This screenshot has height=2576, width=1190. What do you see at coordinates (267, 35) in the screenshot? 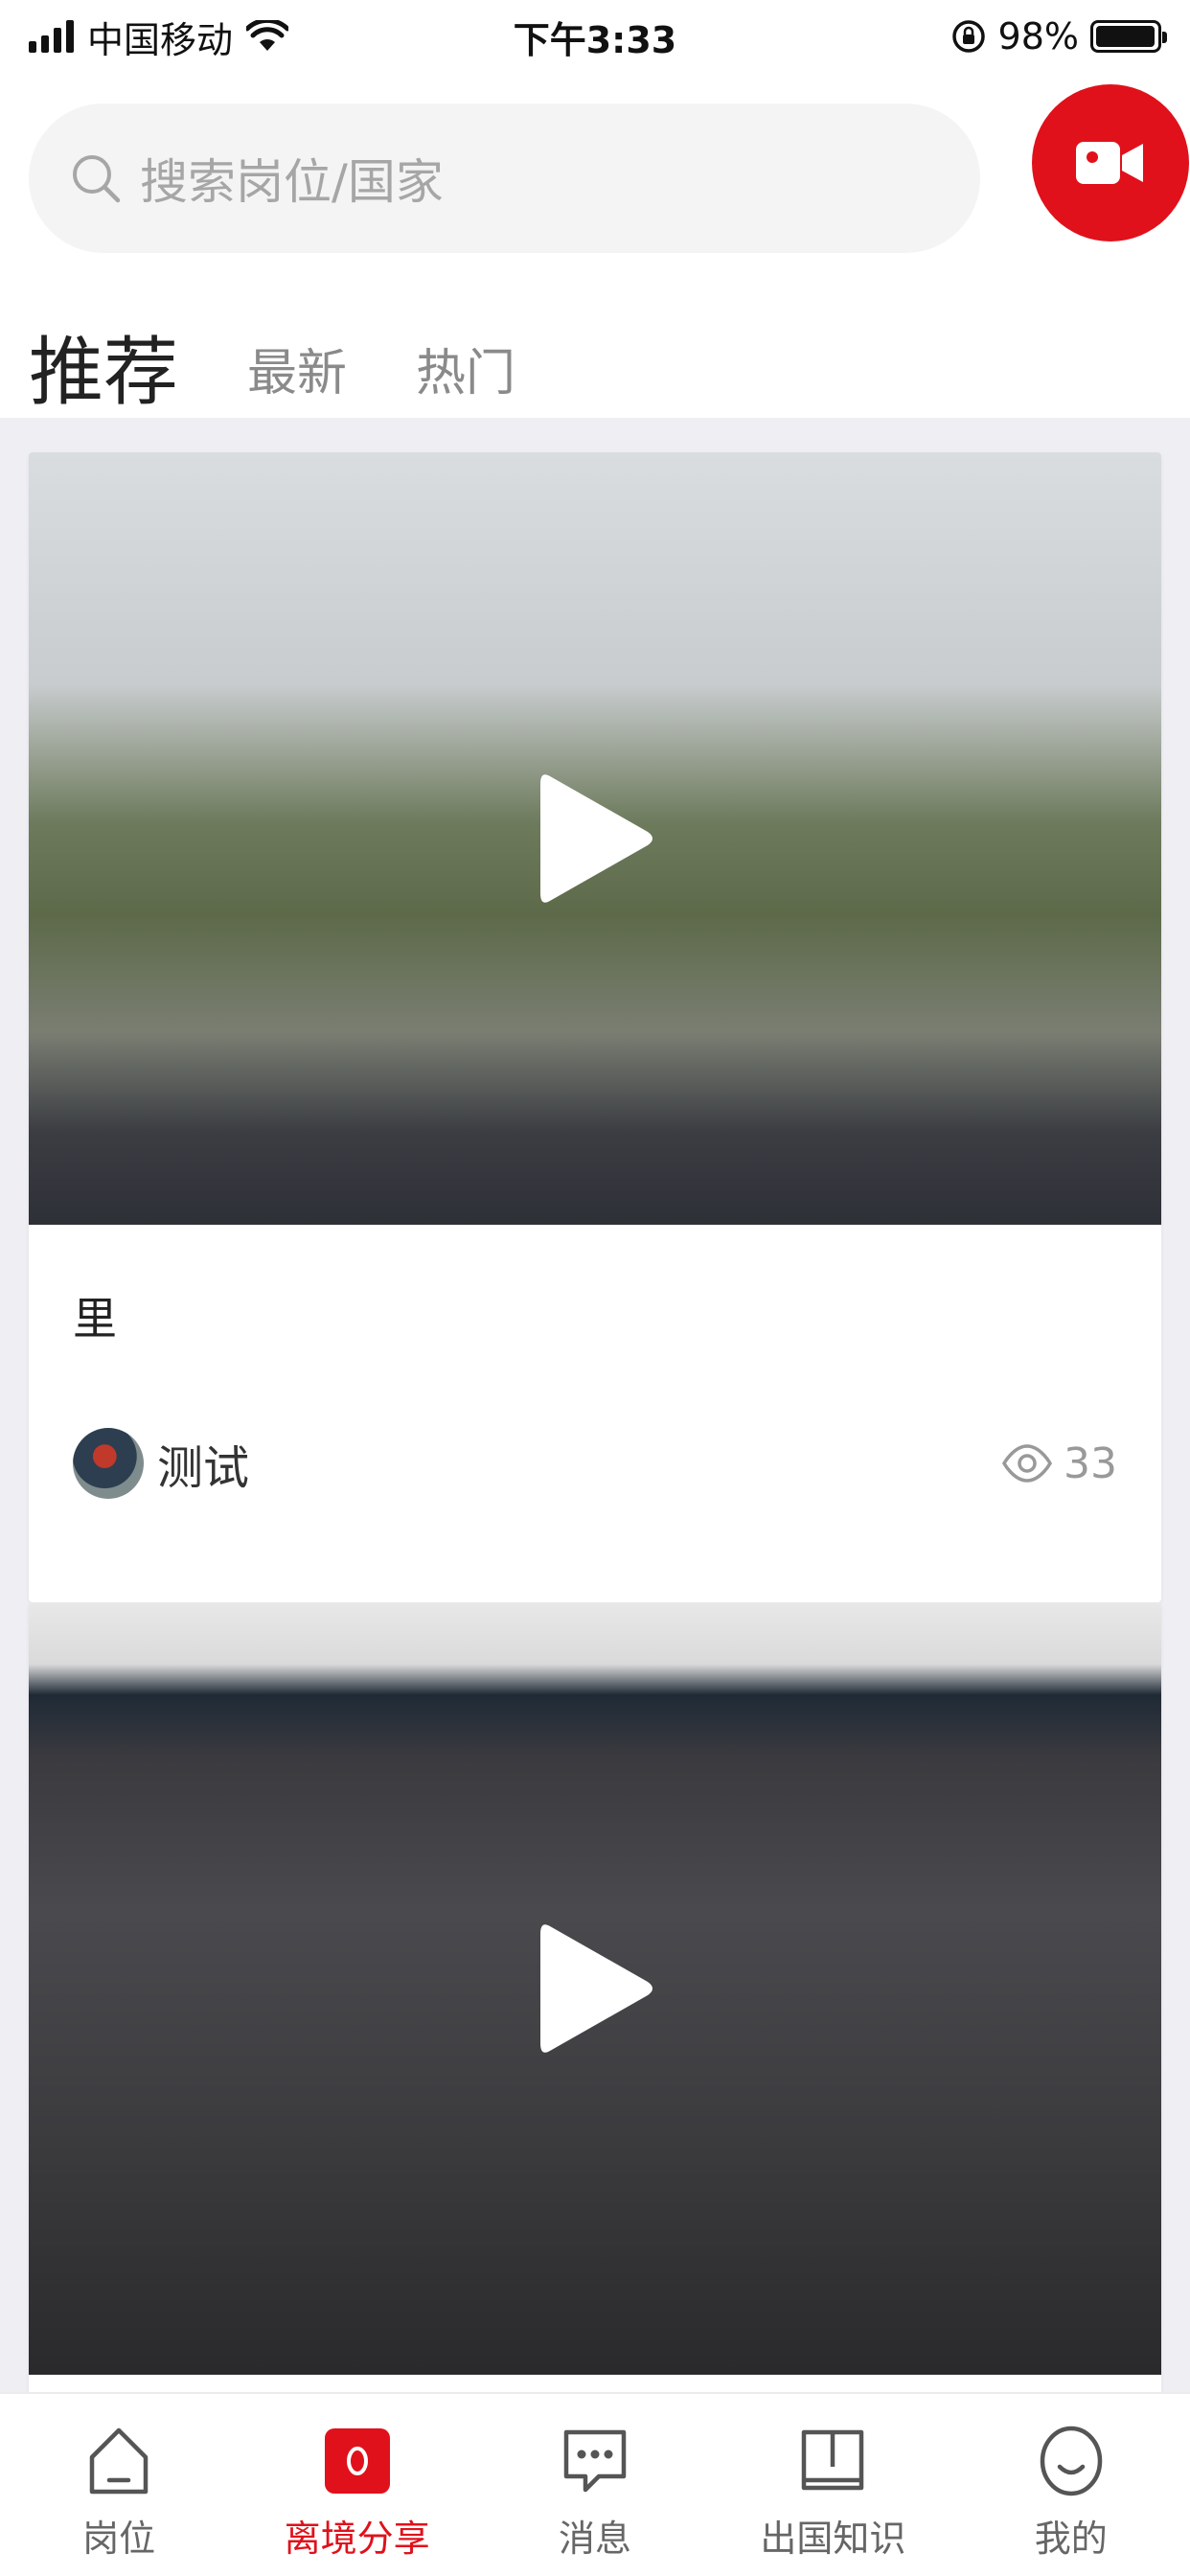
I see `wifi-icon` at bounding box center [267, 35].